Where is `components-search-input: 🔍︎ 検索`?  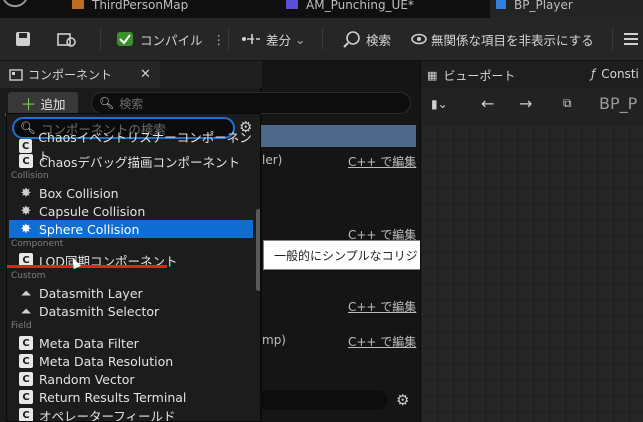
components-search-input: 🔍︎ 検索 is located at coordinates (251, 103).